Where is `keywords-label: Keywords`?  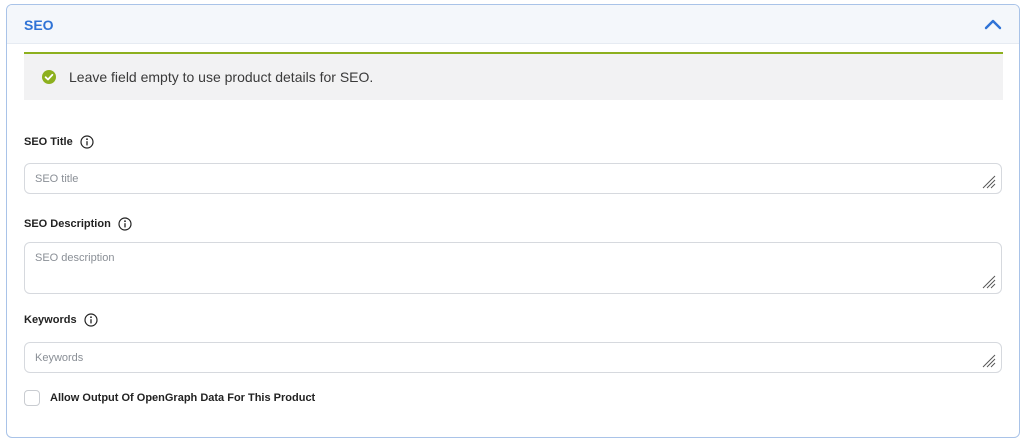 keywords-label: Keywords is located at coordinates (61, 320).